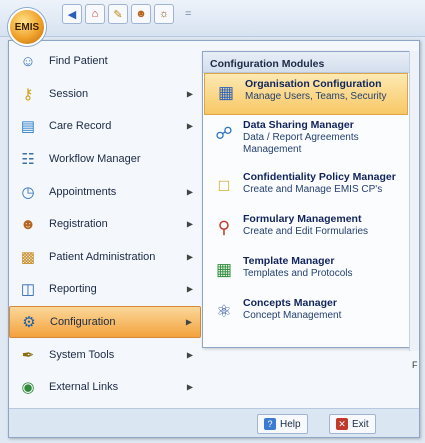 The image size is (425, 443). I want to click on exit-button: ✕ Exit, so click(352, 424).